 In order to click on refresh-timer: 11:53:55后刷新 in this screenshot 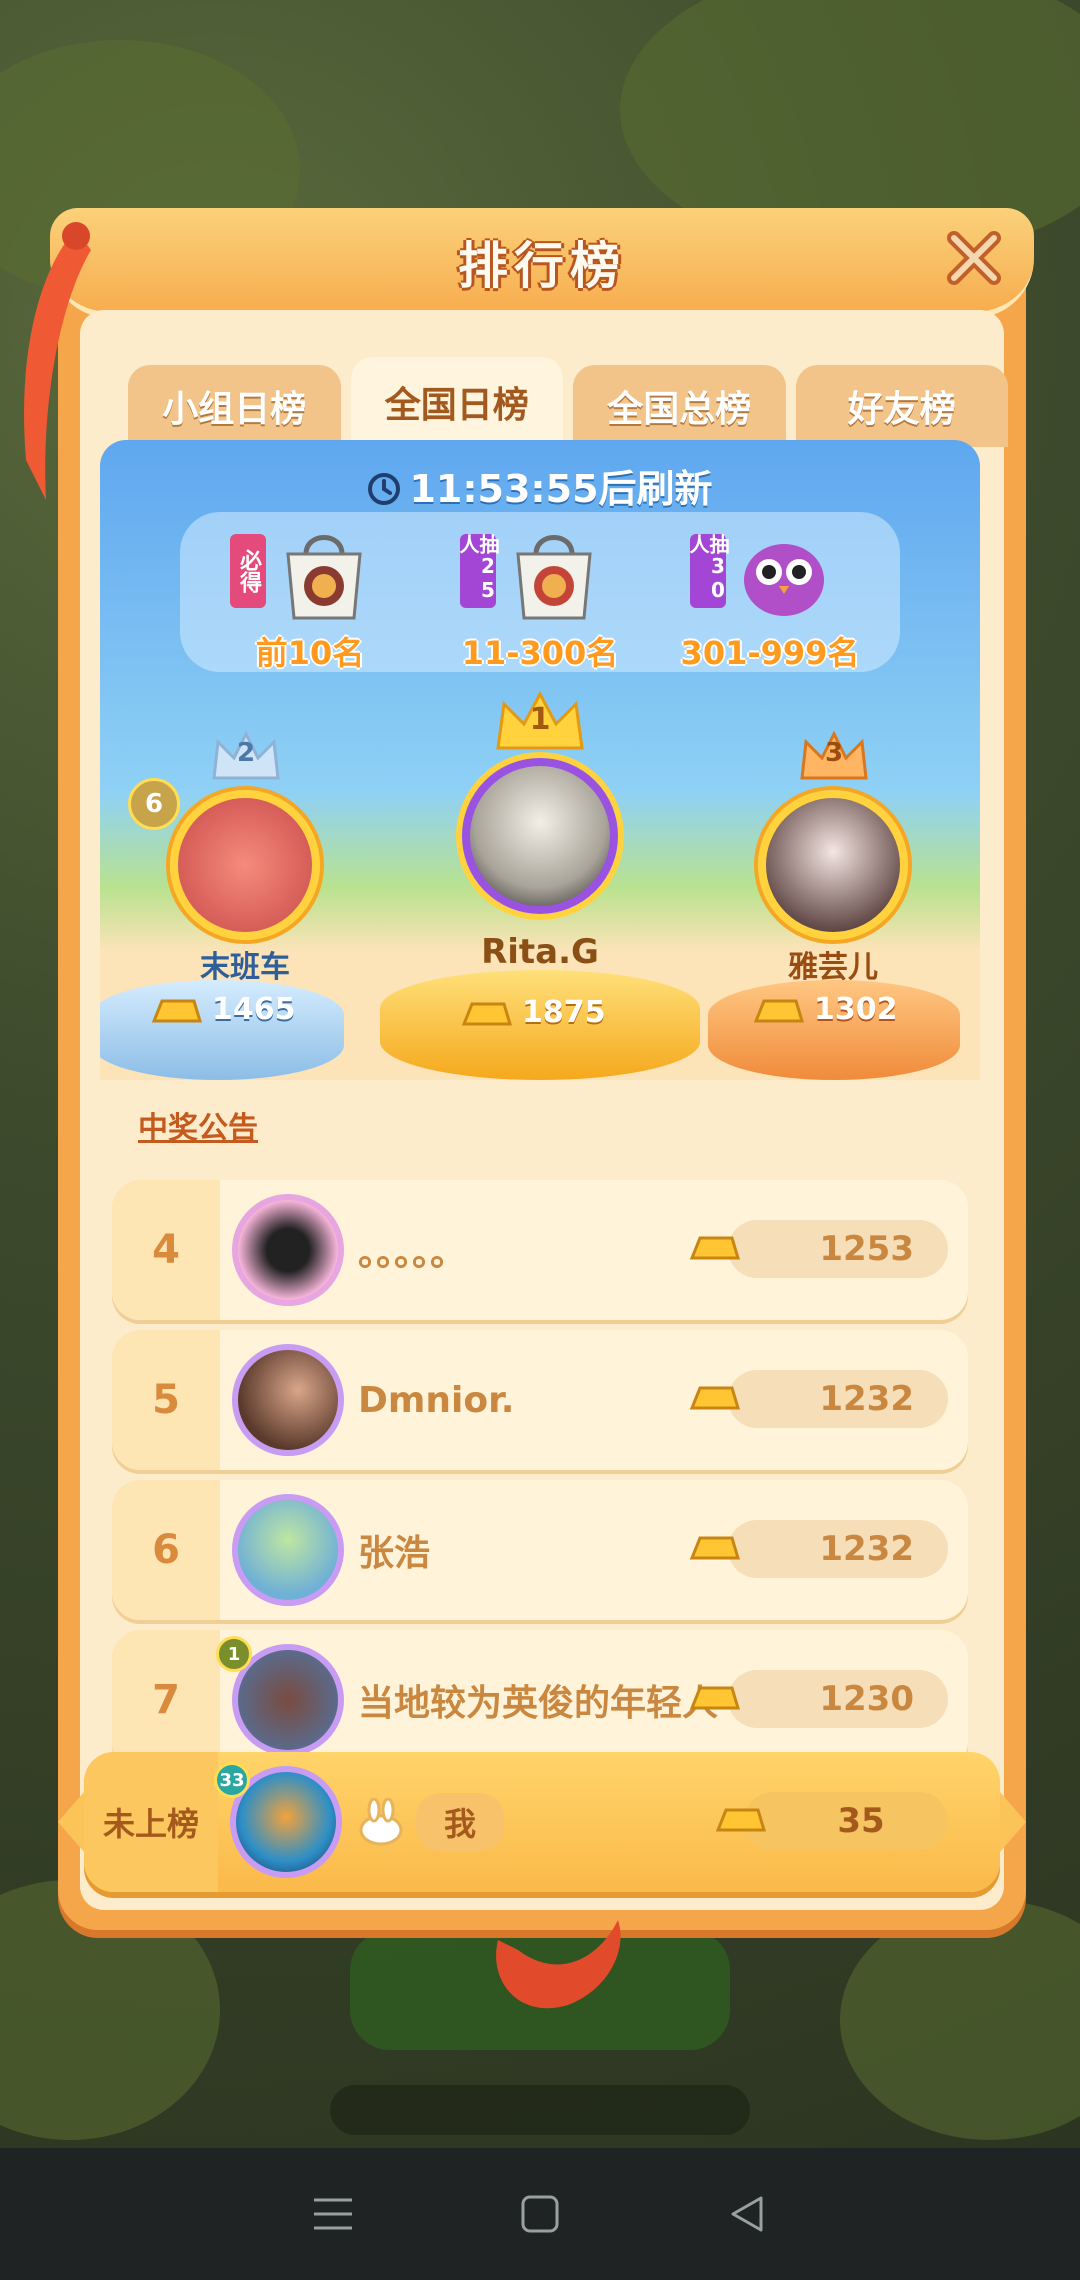, I will do `click(540, 485)`.